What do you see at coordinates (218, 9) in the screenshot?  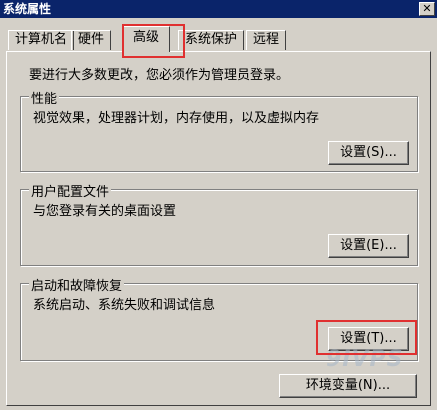 I see `title-bar: 系统属性 ✕` at bounding box center [218, 9].